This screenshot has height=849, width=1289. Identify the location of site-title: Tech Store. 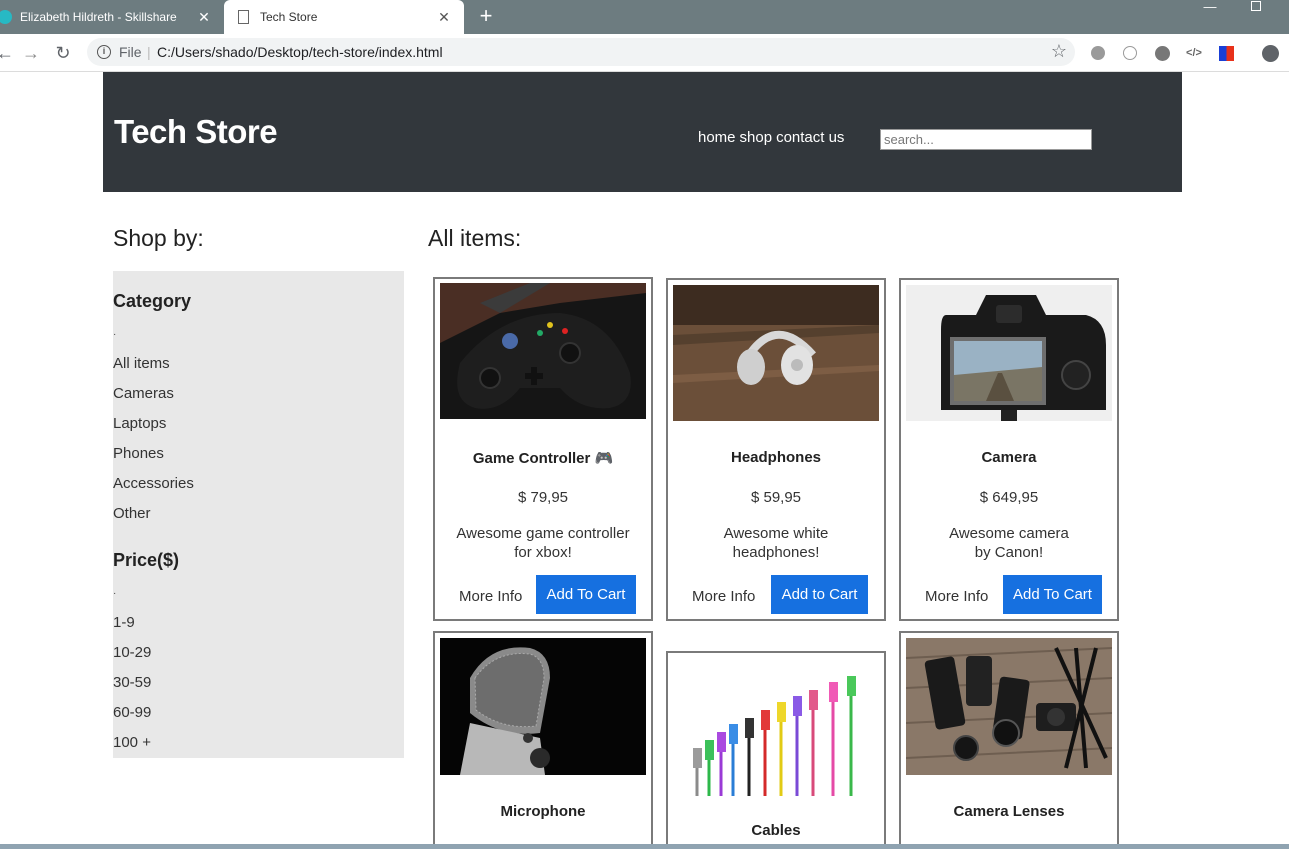
(196, 131).